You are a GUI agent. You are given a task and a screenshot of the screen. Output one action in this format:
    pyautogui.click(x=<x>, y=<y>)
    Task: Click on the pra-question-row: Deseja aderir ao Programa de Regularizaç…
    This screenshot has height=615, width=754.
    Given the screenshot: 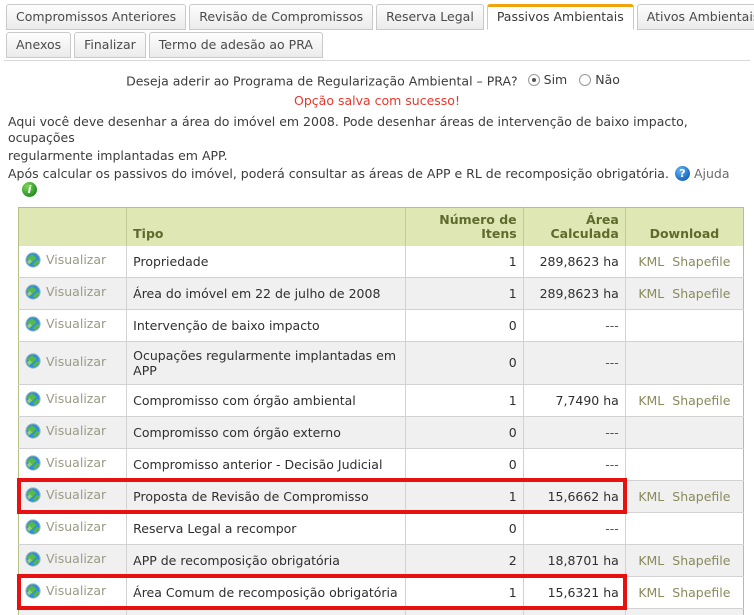 What is the action you would take?
    pyautogui.click(x=377, y=80)
    